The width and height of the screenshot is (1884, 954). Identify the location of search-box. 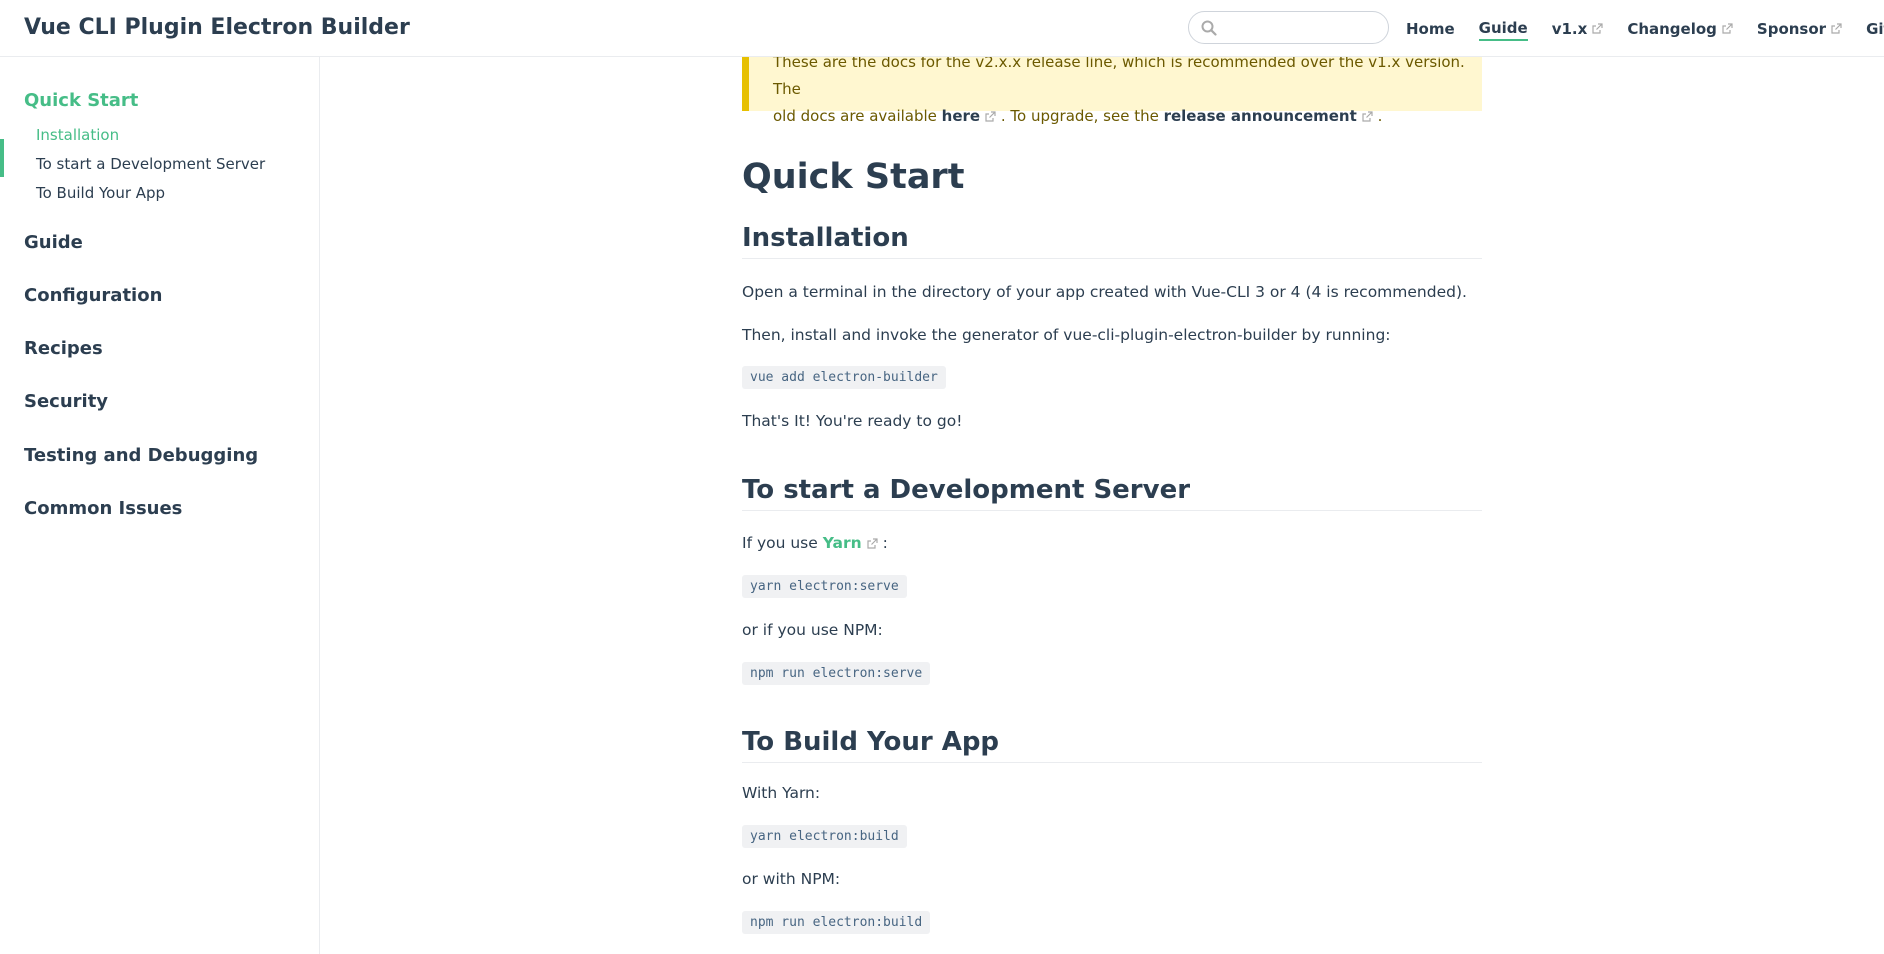
(1288, 27).